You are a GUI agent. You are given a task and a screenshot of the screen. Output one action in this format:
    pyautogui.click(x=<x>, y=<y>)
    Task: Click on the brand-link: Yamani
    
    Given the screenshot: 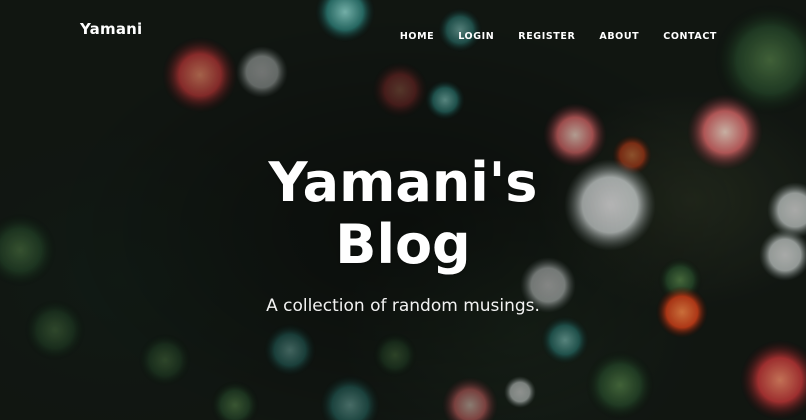 What is the action you would take?
    pyautogui.click(x=111, y=29)
    